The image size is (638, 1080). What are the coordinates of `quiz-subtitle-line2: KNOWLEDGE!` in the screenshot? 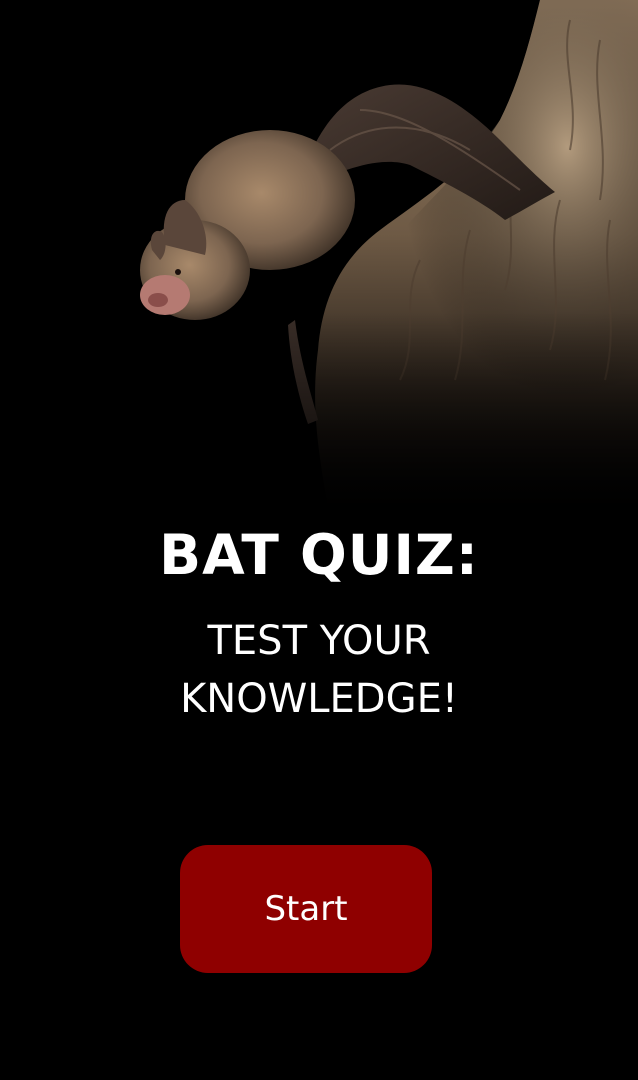 It's located at (319, 699).